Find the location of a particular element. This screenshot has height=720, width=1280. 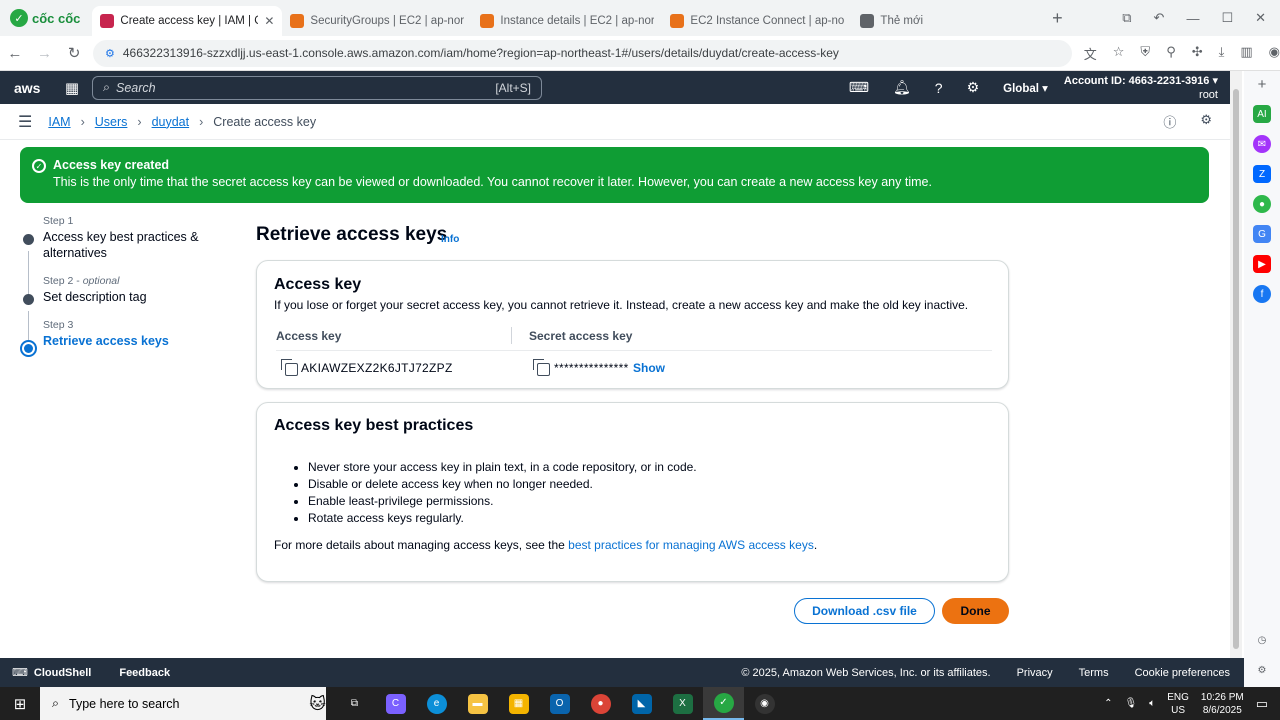

youtube-icon: ▶ is located at coordinates (1262, 264).